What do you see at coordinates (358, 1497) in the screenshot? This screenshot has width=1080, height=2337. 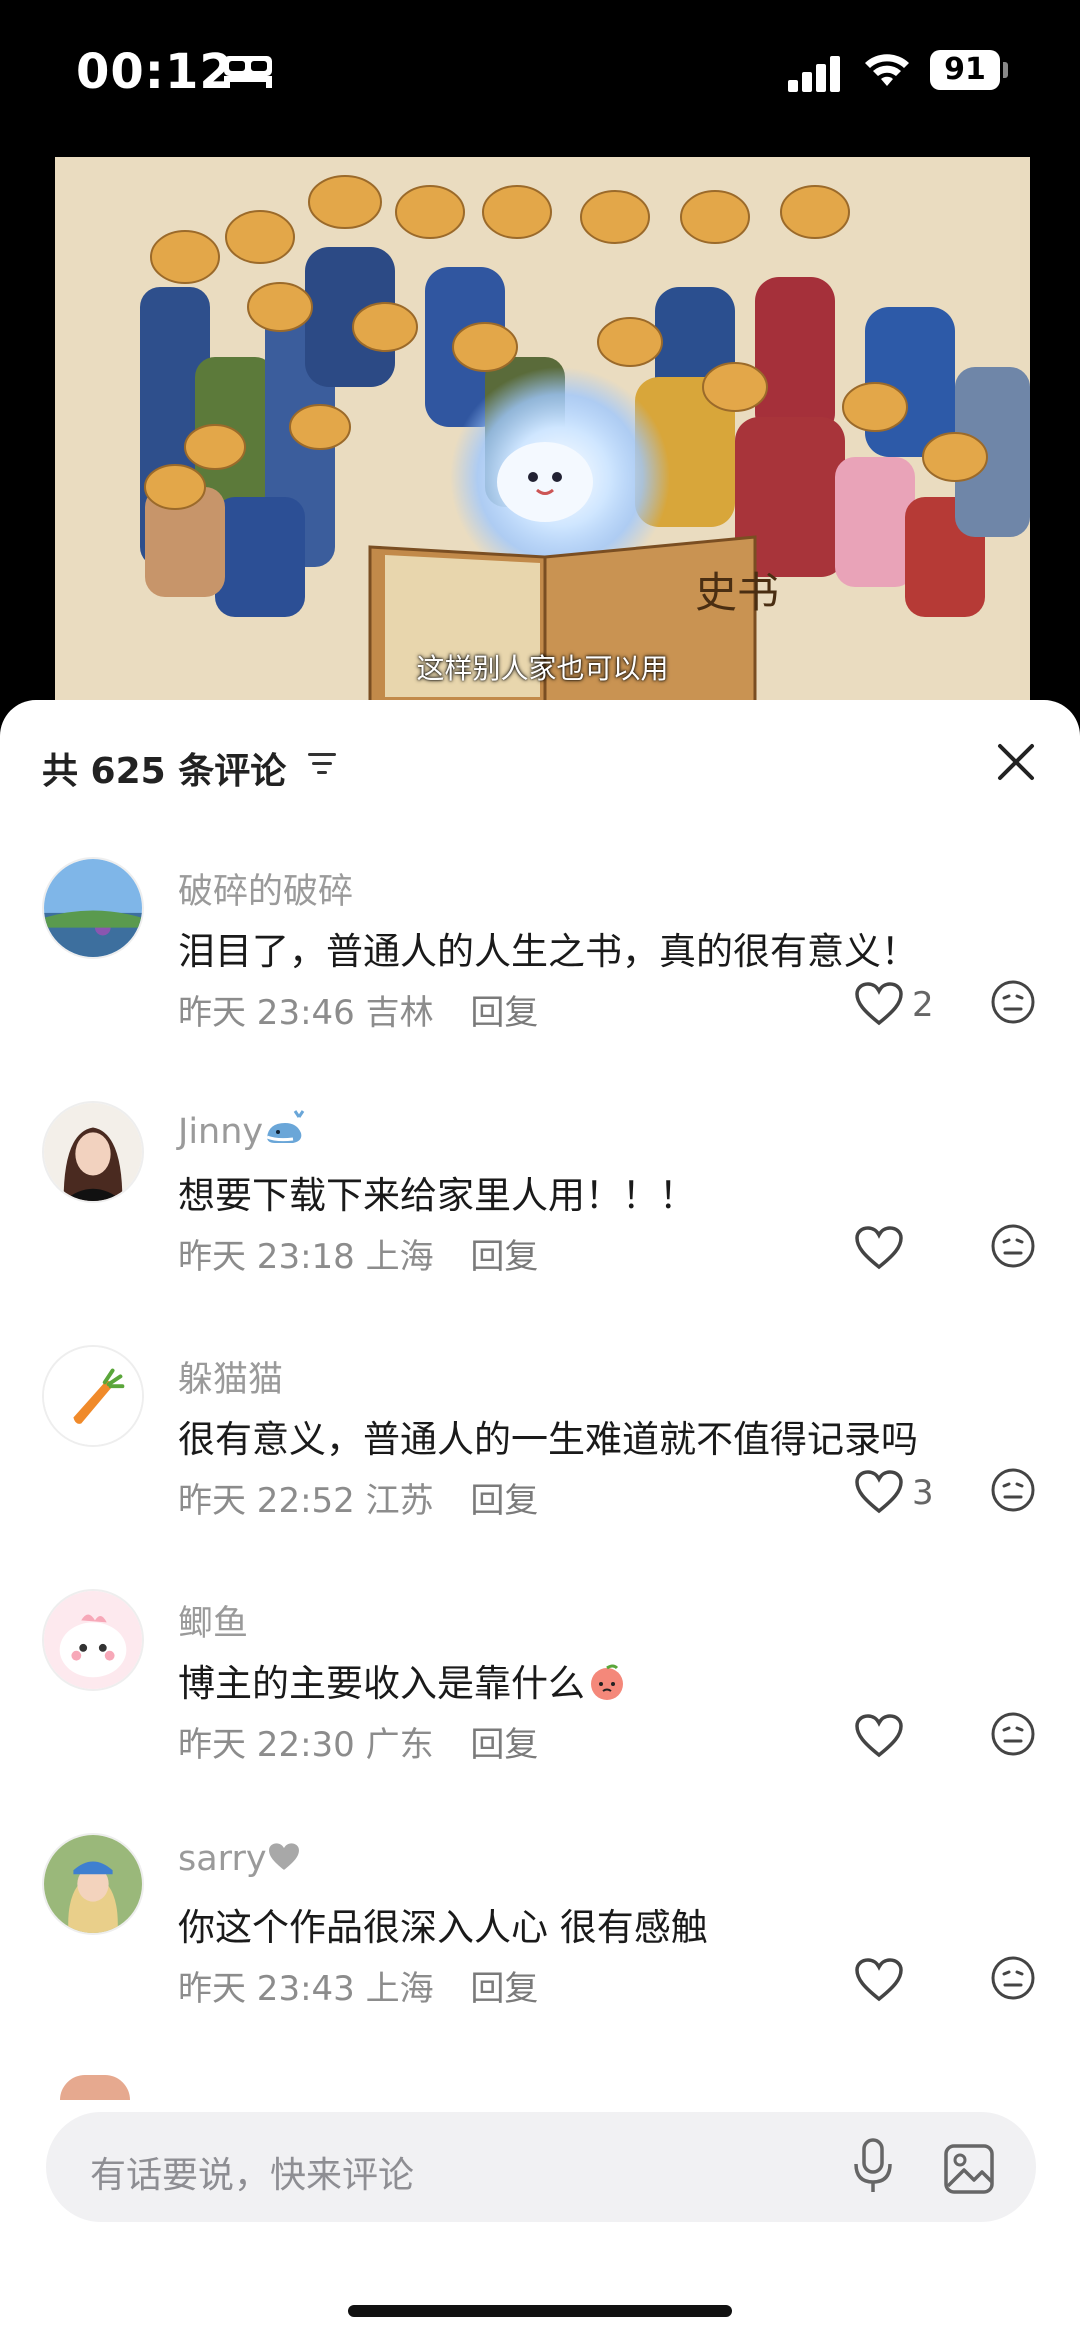 I see `comment-meta: 昨天 22:52 江苏 回复` at bounding box center [358, 1497].